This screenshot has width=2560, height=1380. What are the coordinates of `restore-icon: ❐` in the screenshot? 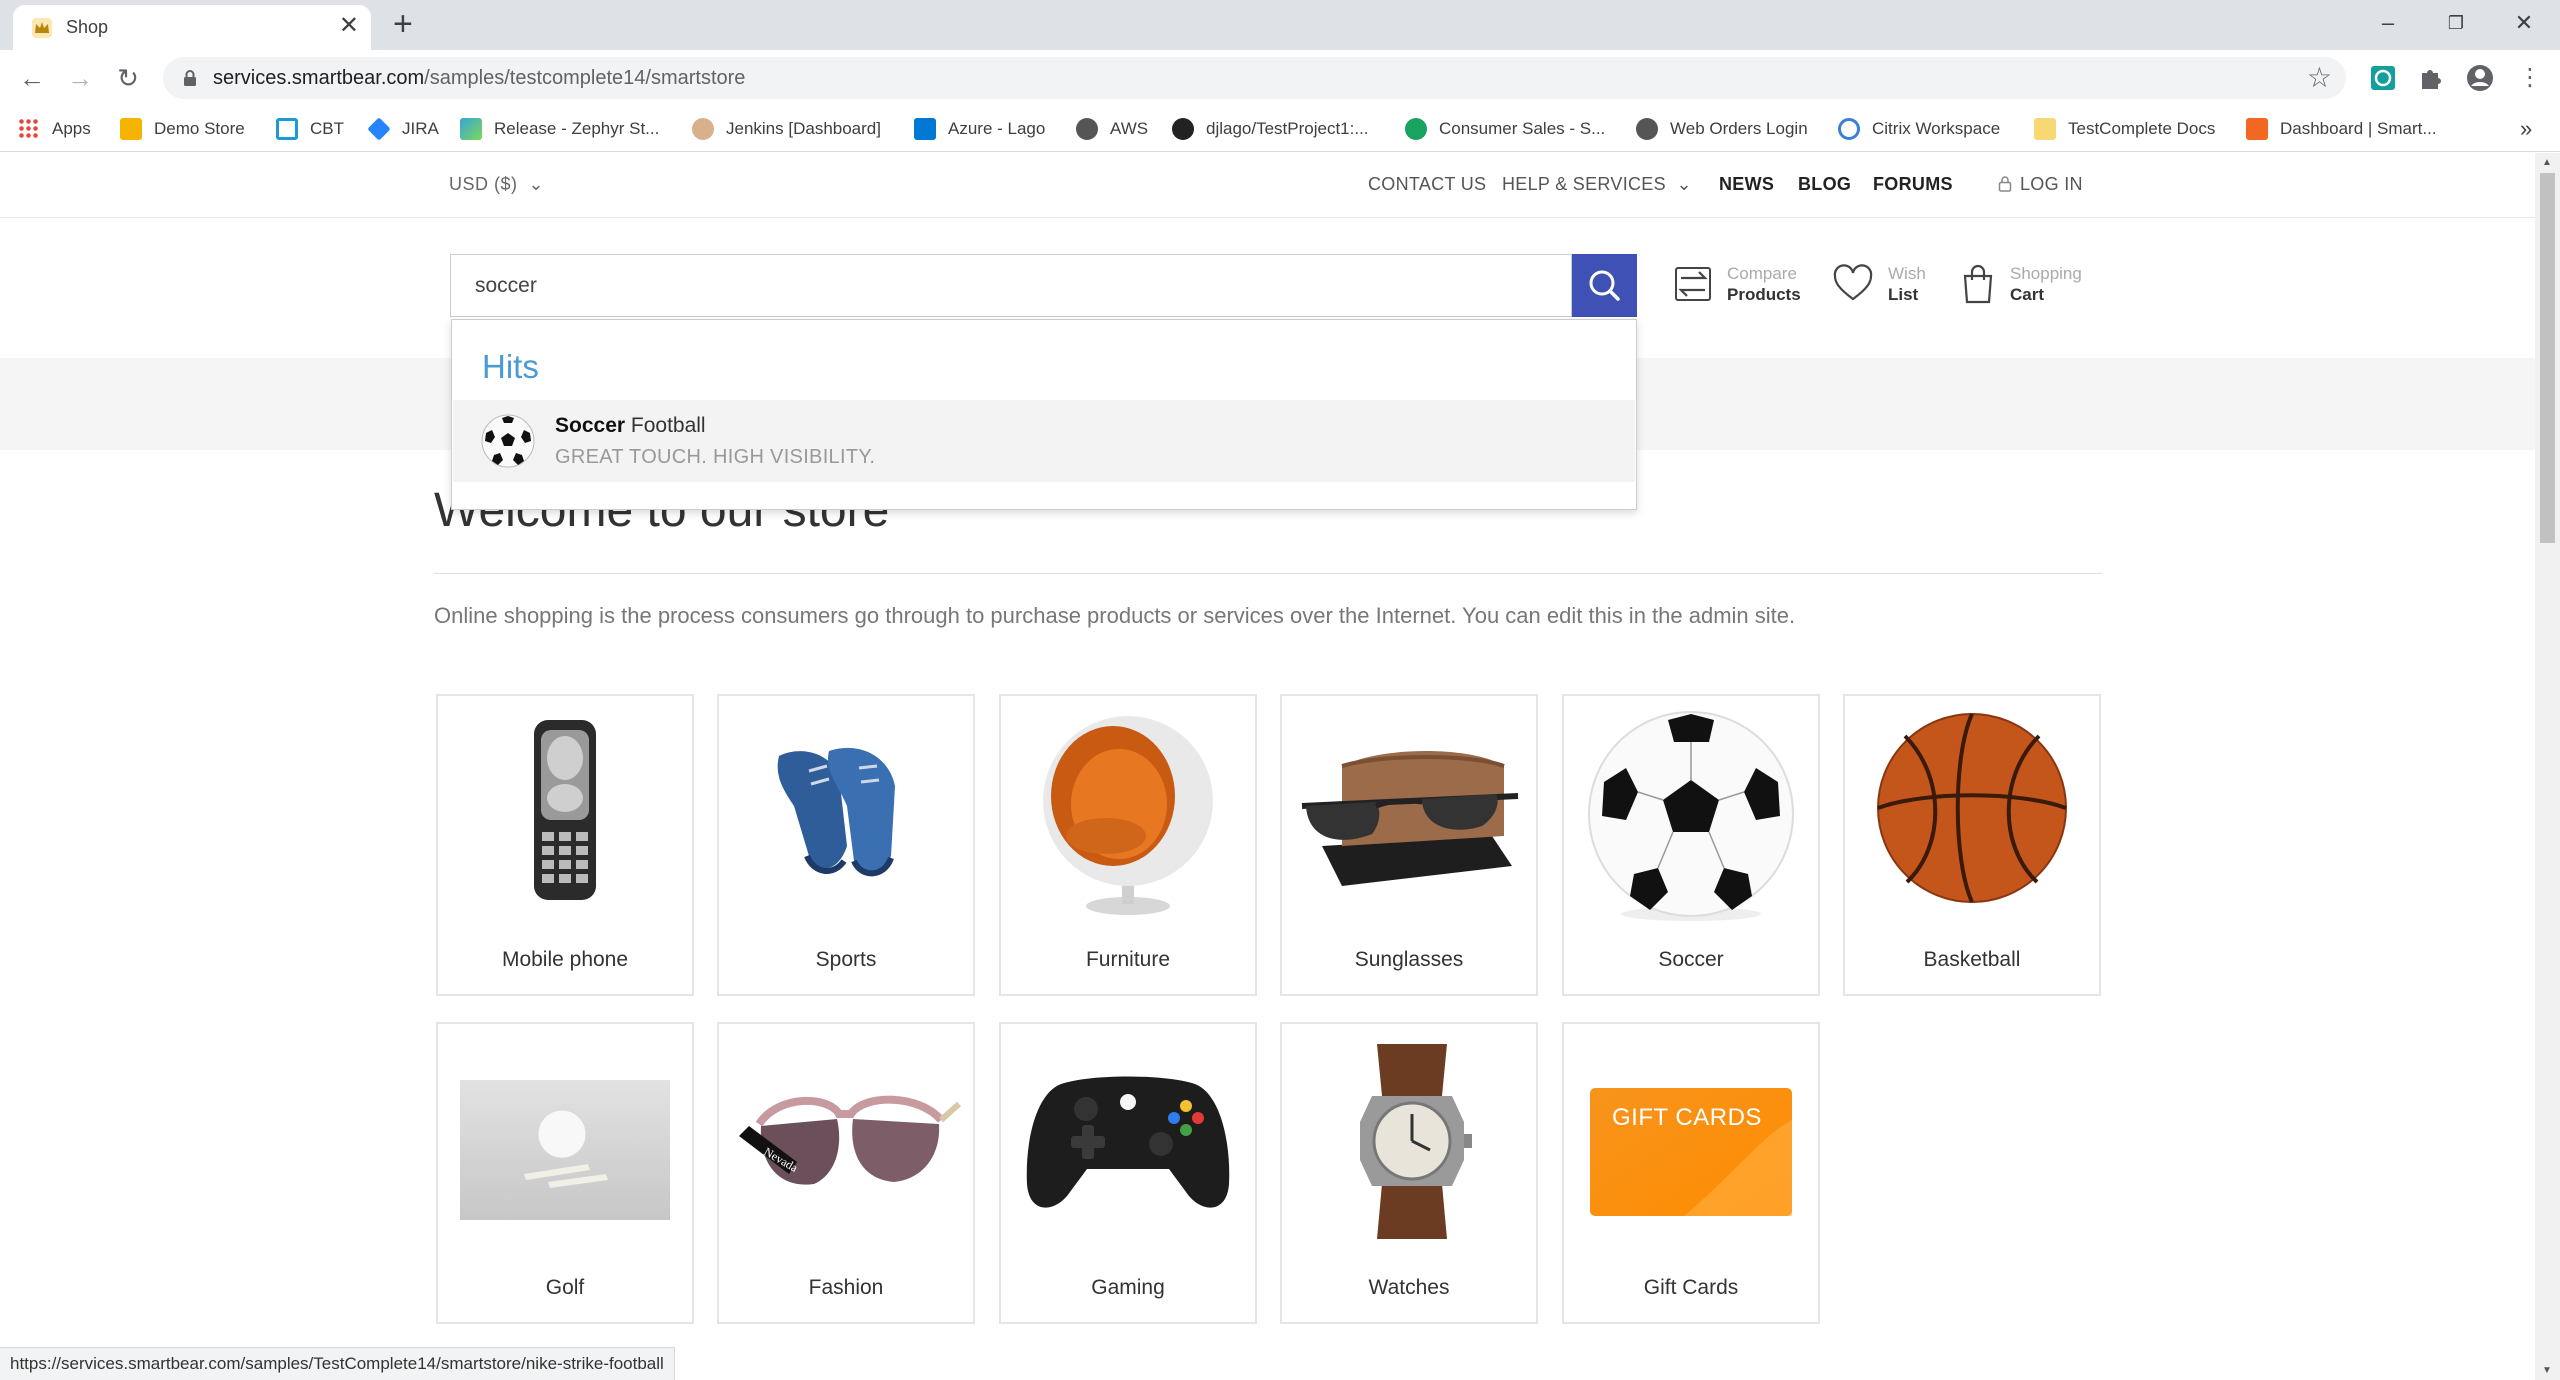 It's located at (2456, 23).